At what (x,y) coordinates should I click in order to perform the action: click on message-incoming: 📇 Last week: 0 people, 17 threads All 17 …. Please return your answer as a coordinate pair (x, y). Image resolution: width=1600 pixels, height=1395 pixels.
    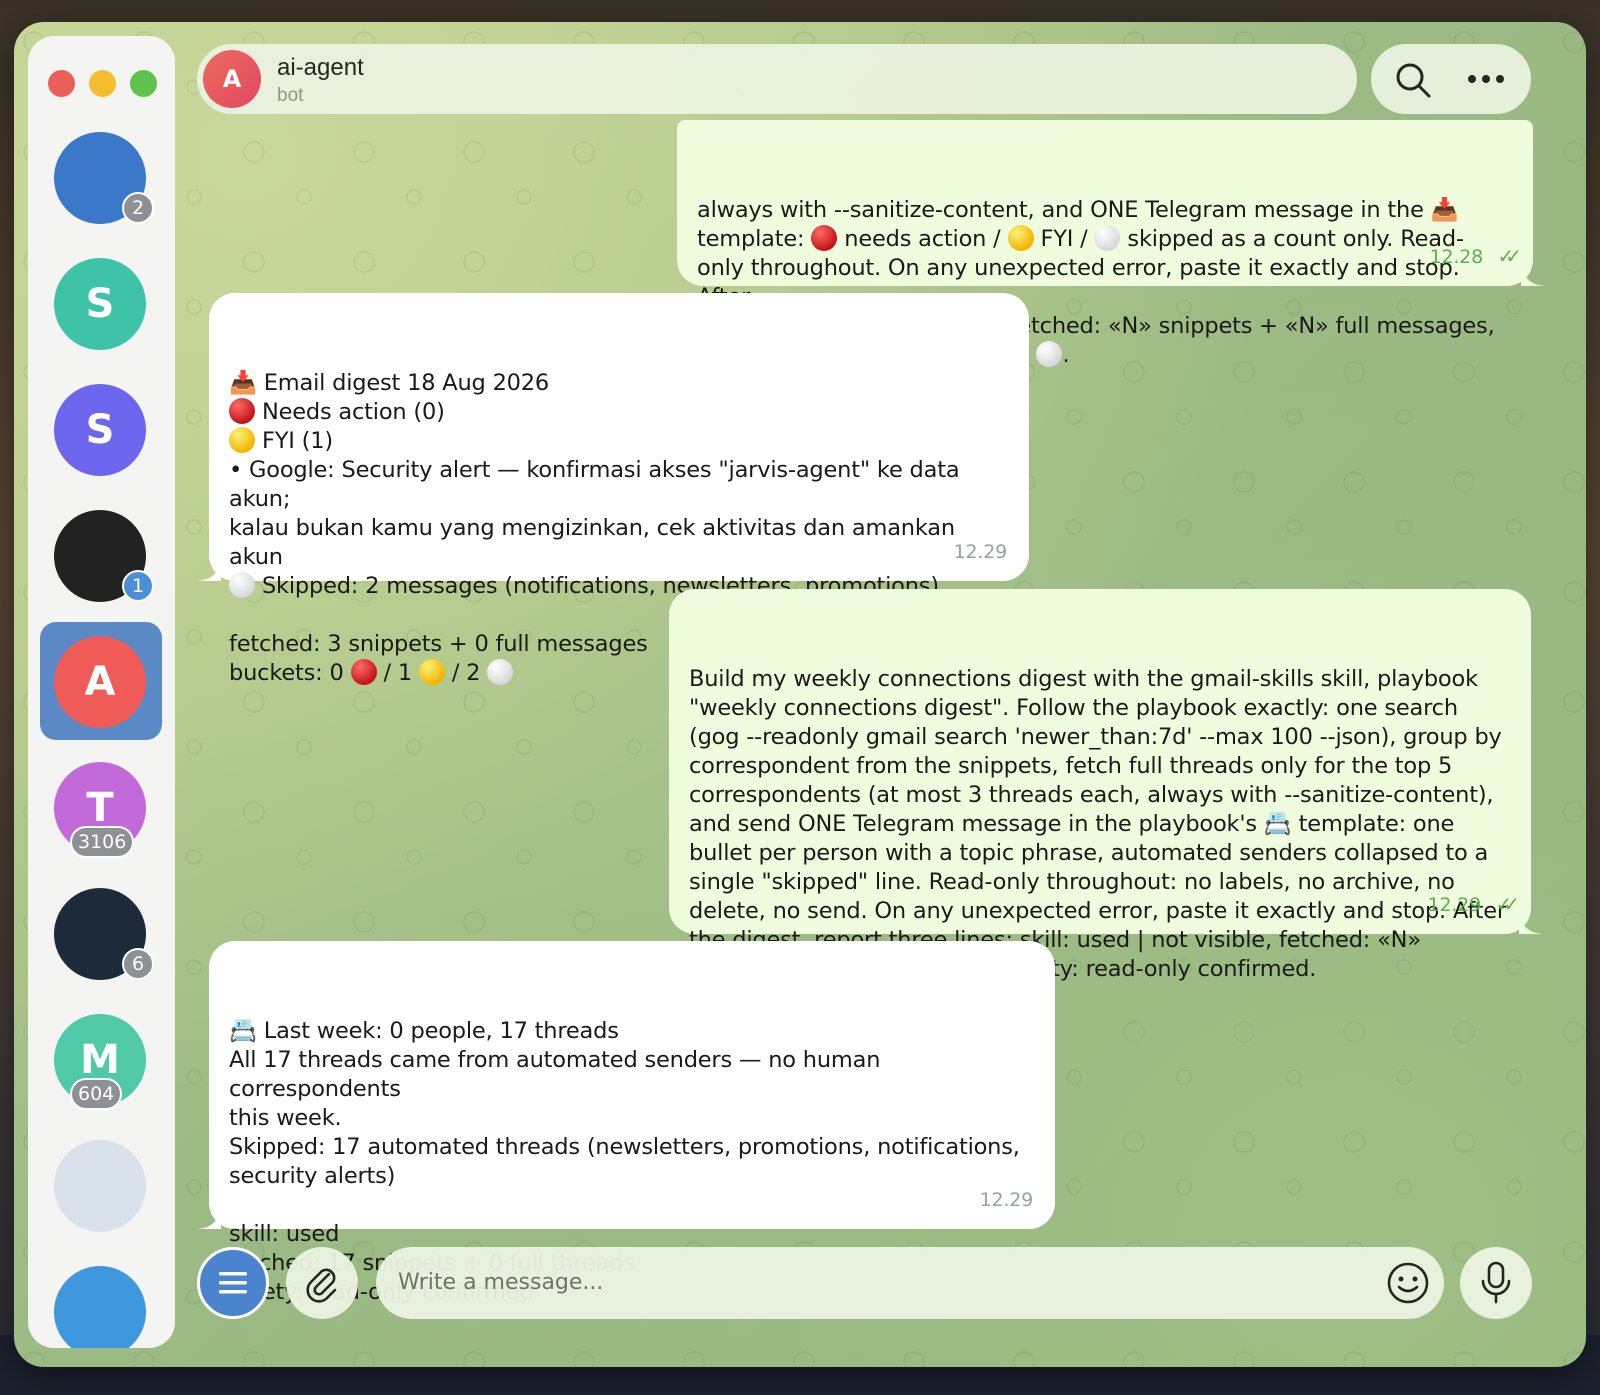
    Looking at the image, I should click on (627, 1123).